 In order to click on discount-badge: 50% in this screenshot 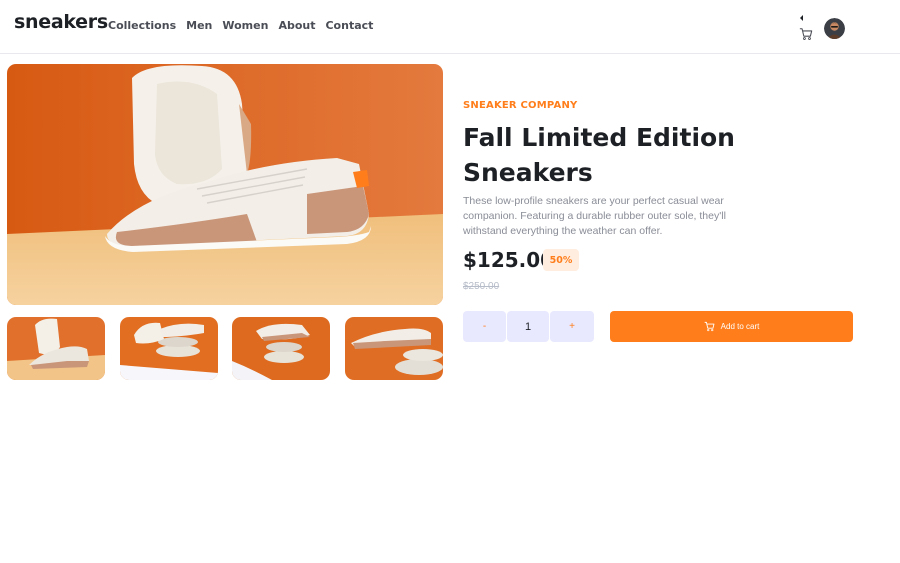, I will do `click(561, 260)`.